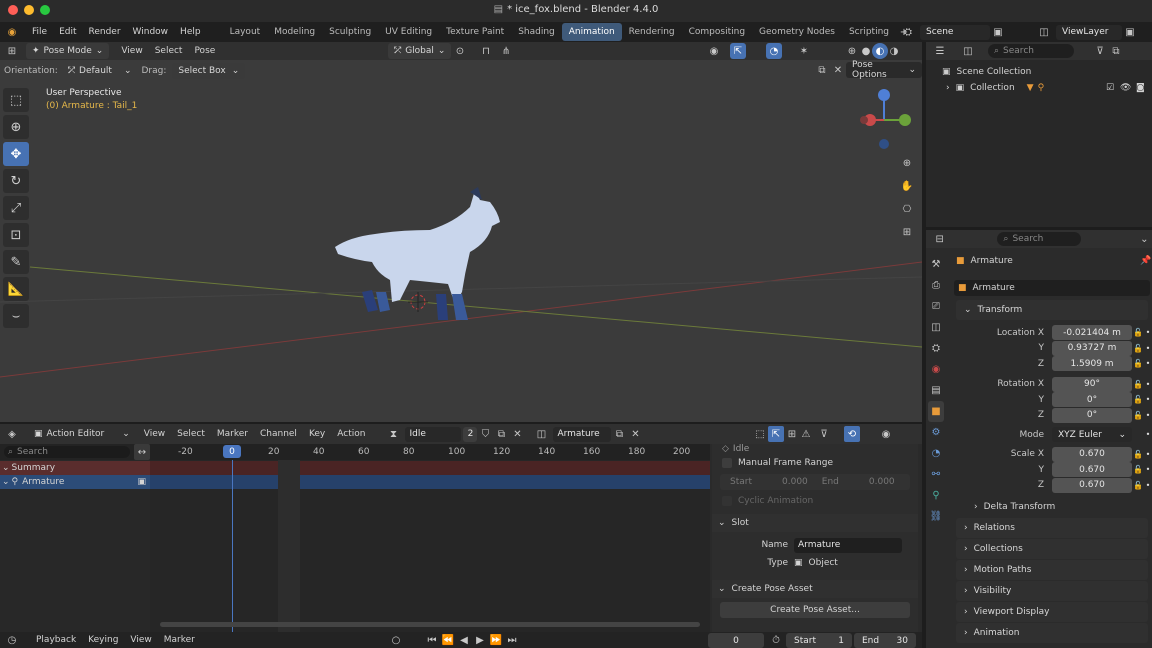  What do you see at coordinates (907, 209) in the screenshot?
I see `camera-icon: ⎔` at bounding box center [907, 209].